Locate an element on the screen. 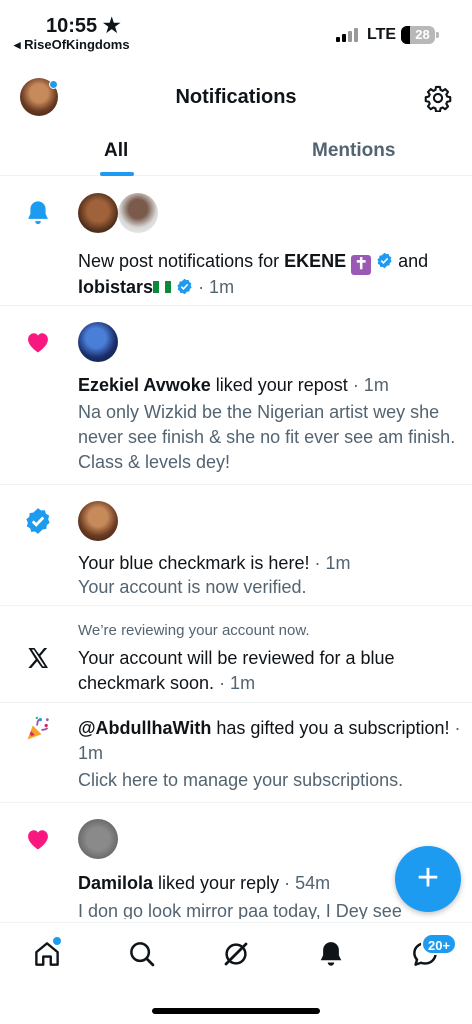 The image size is (472, 1024). user-name-lobistars: lobistars is located at coordinates (115, 287).